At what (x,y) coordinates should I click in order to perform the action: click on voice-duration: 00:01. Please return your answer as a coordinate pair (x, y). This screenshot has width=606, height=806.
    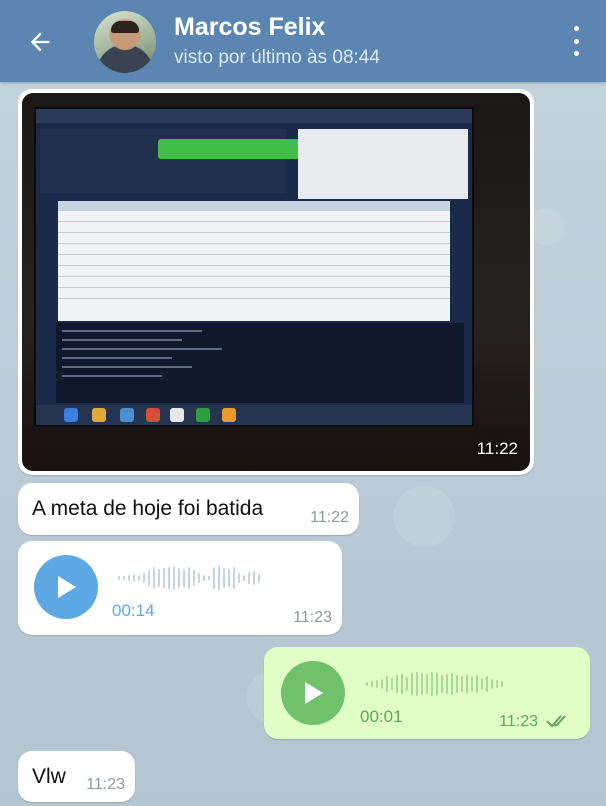
    Looking at the image, I should click on (381, 716).